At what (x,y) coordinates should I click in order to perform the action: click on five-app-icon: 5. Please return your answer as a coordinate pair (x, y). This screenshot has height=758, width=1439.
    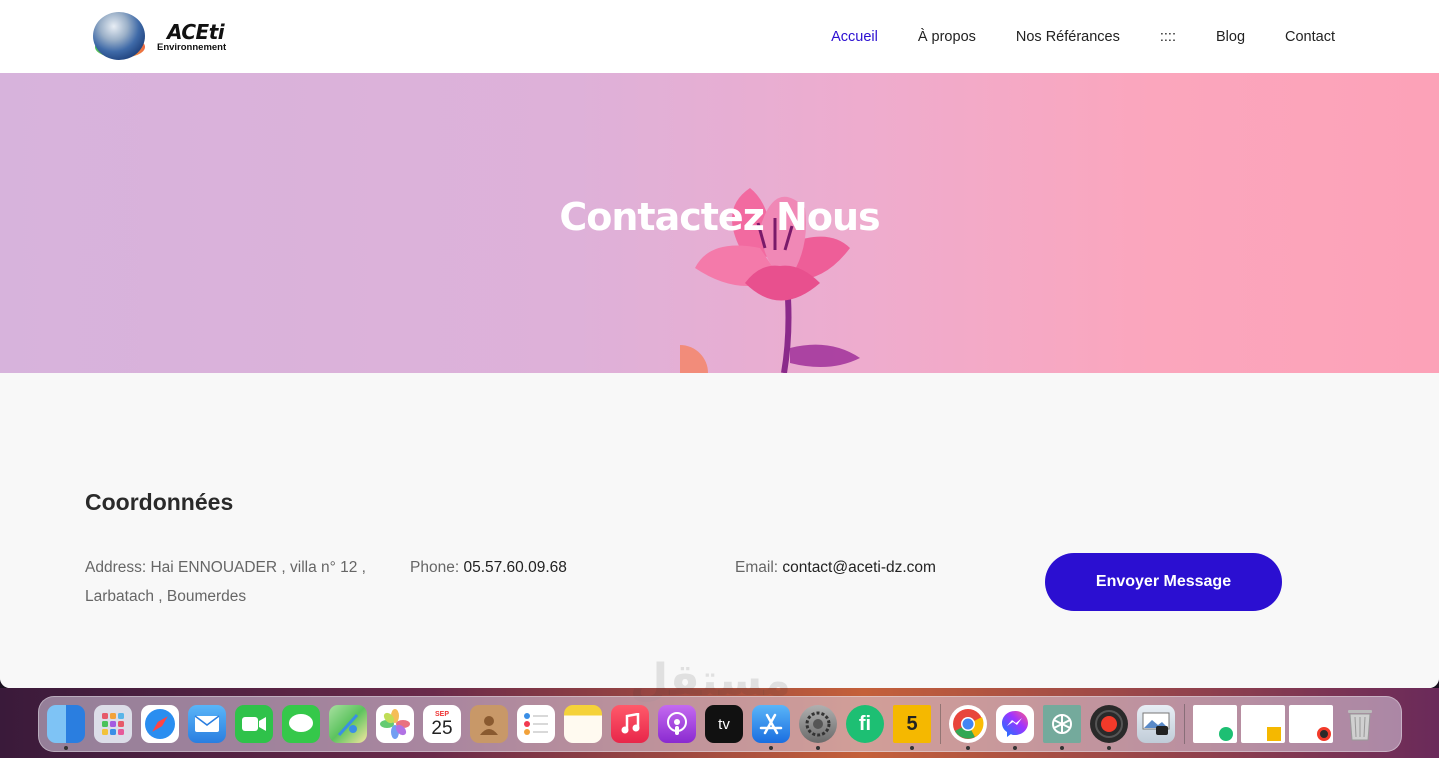
    Looking at the image, I should click on (912, 727).